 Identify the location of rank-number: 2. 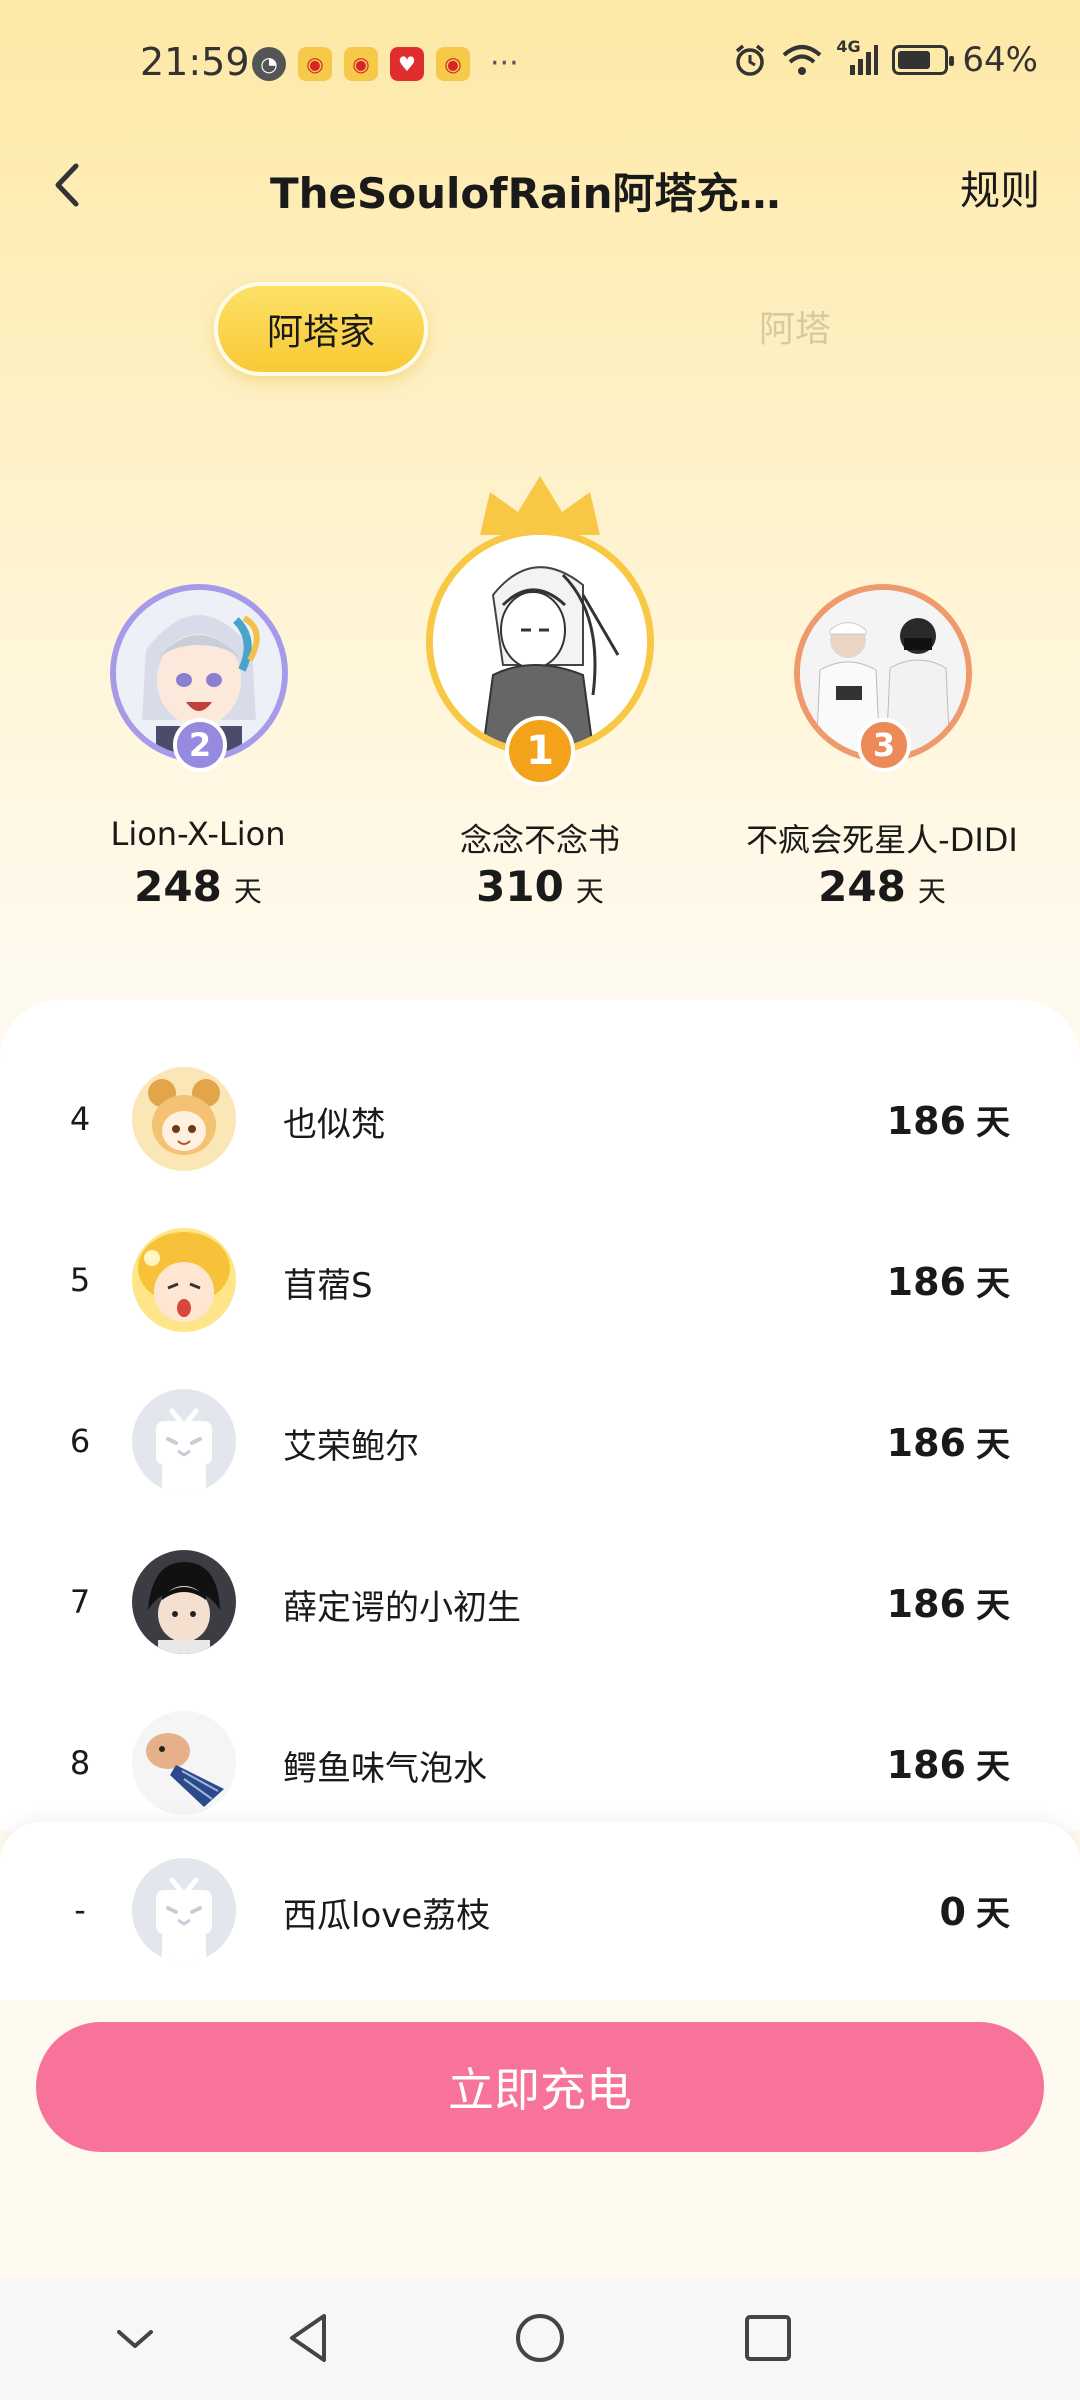
(200, 745).